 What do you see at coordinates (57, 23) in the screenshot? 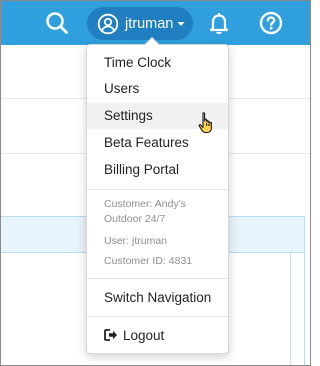
I see `search-icon` at bounding box center [57, 23].